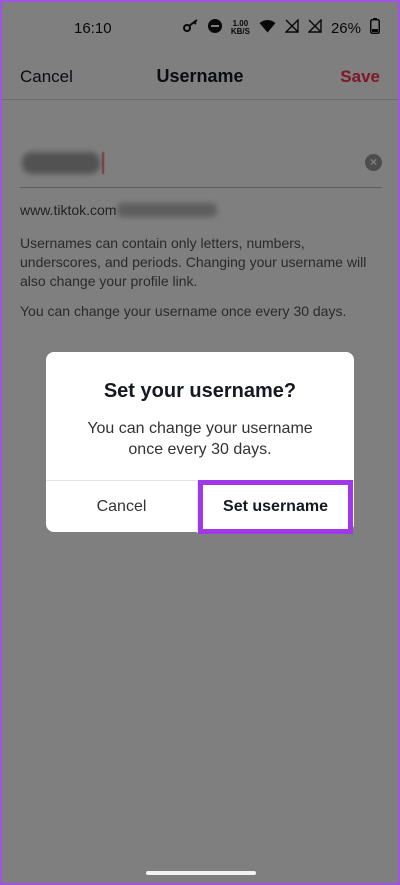  I want to click on dialog-actions: Cancel Set username, so click(200, 507).